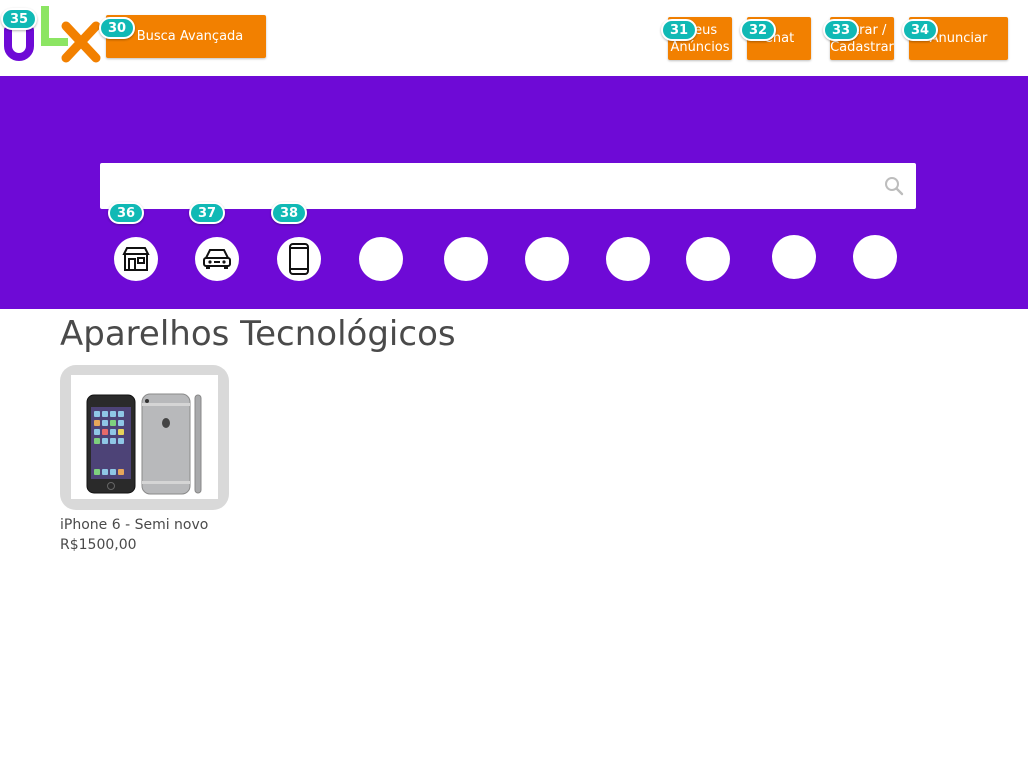  I want to click on car-icon, so click(217, 259).